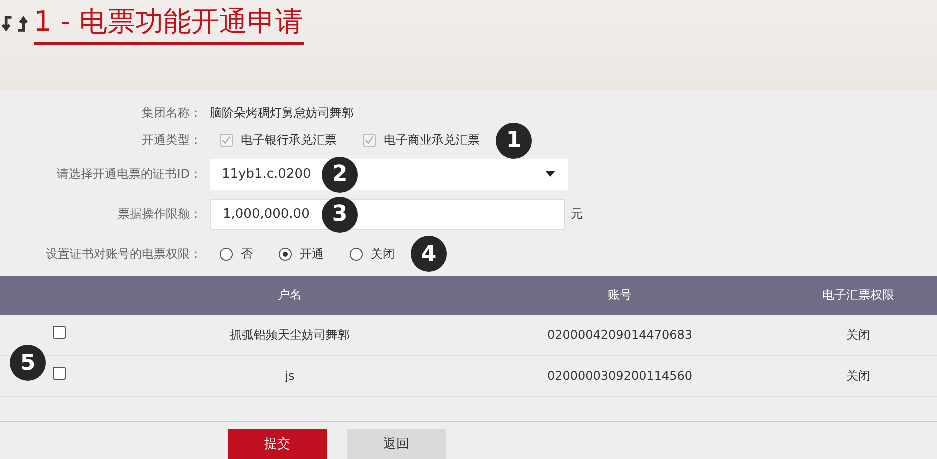 Image resolution: width=937 pixels, height=459 pixels. What do you see at coordinates (129, 174) in the screenshot?
I see `field-label: 请选择开通电票的证书ID：` at bounding box center [129, 174].